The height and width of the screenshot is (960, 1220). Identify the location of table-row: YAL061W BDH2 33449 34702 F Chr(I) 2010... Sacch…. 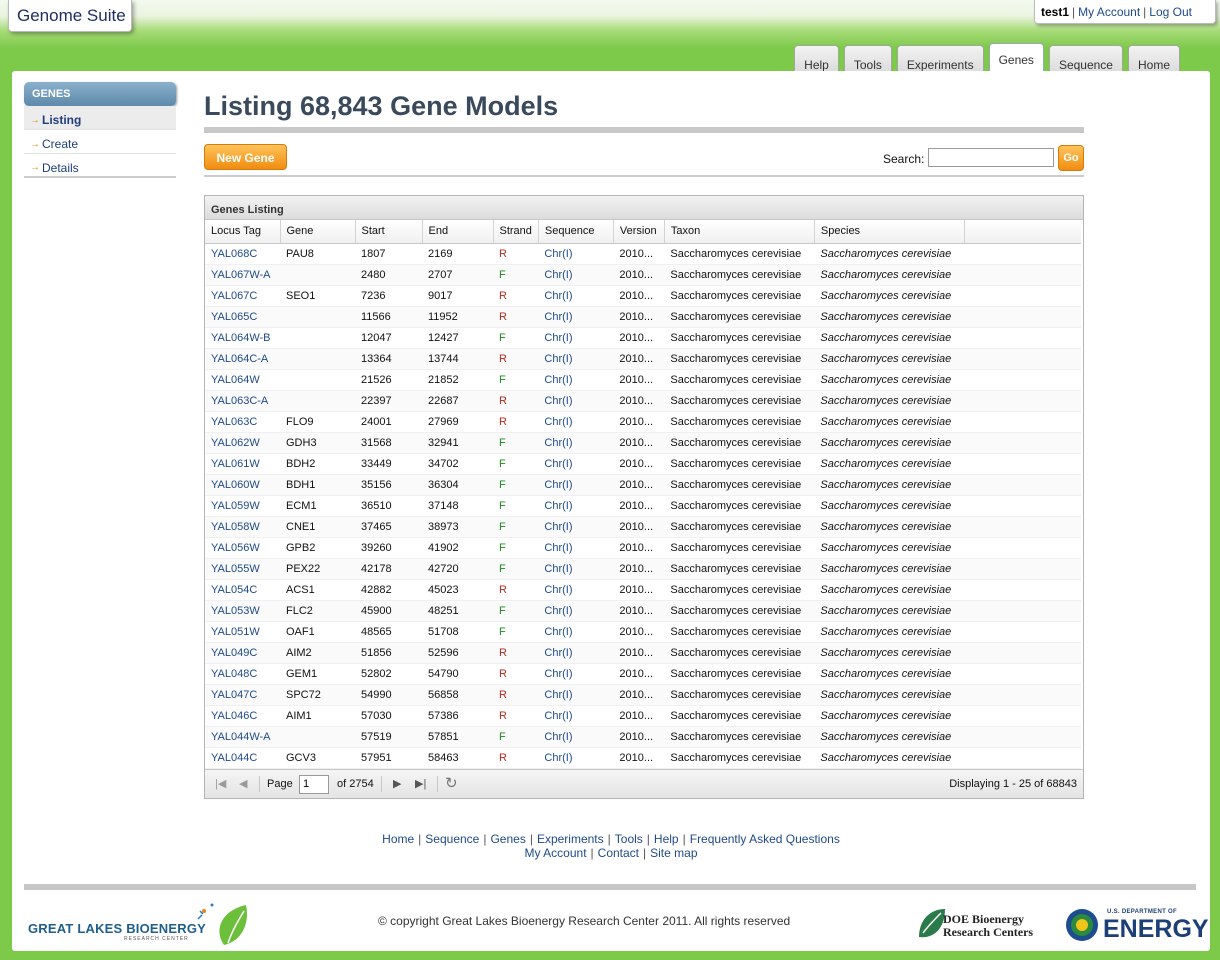
(643, 464).